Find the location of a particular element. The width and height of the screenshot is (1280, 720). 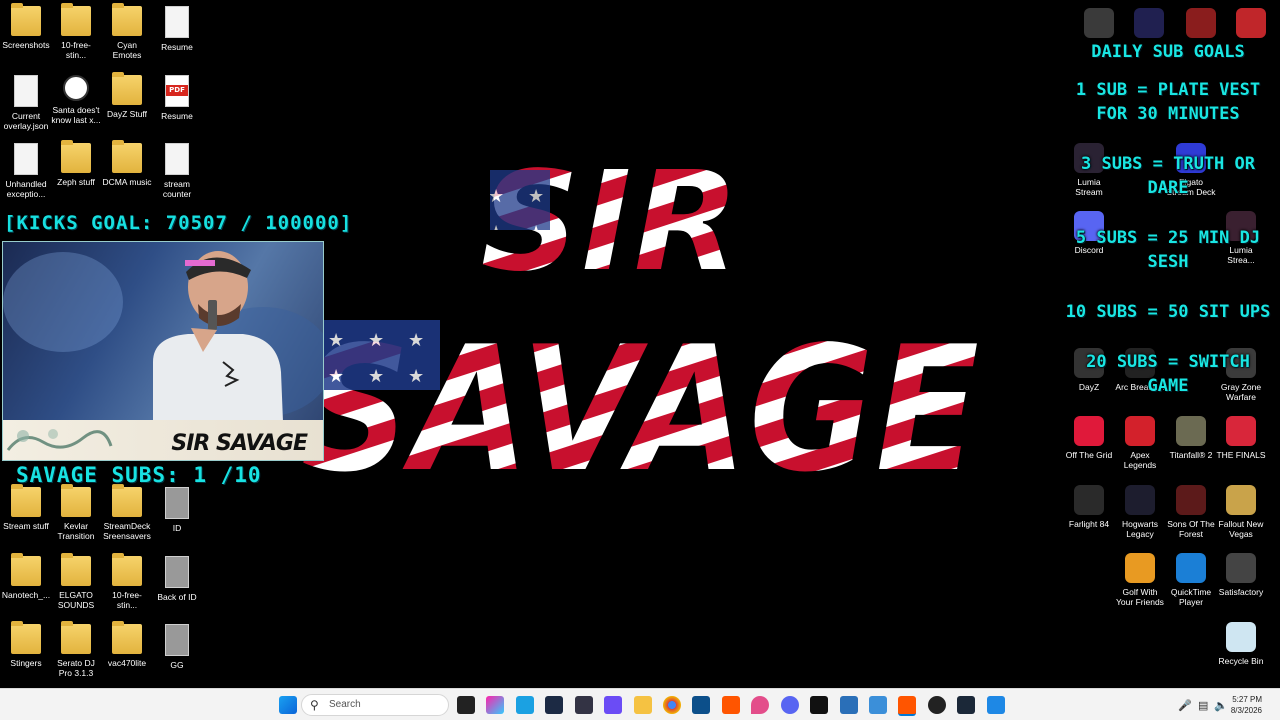

desktop-icon-left: PDF Resume is located at coordinates (177, 98).